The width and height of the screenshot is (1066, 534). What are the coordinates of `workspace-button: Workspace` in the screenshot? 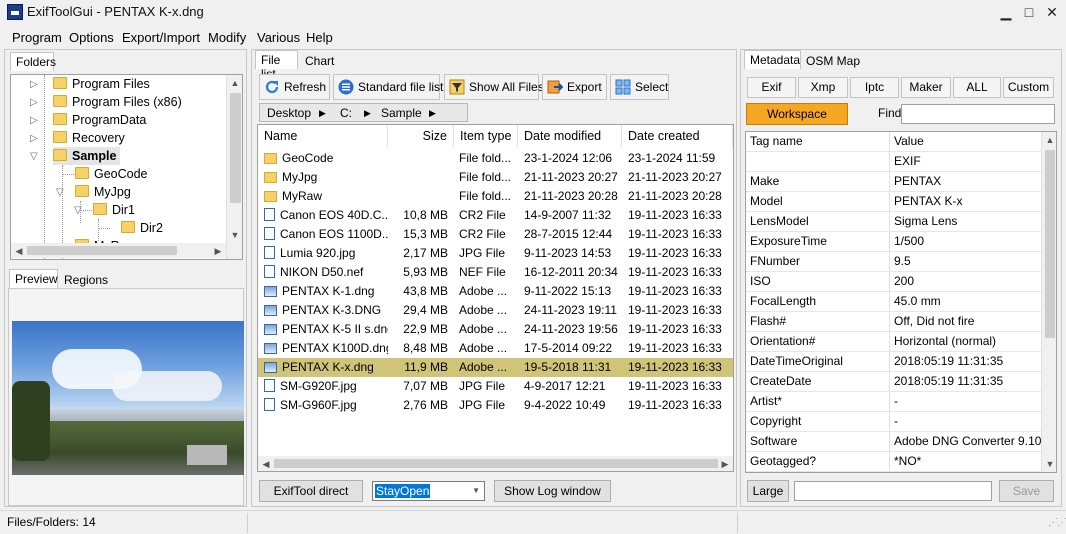 It's located at (797, 114).